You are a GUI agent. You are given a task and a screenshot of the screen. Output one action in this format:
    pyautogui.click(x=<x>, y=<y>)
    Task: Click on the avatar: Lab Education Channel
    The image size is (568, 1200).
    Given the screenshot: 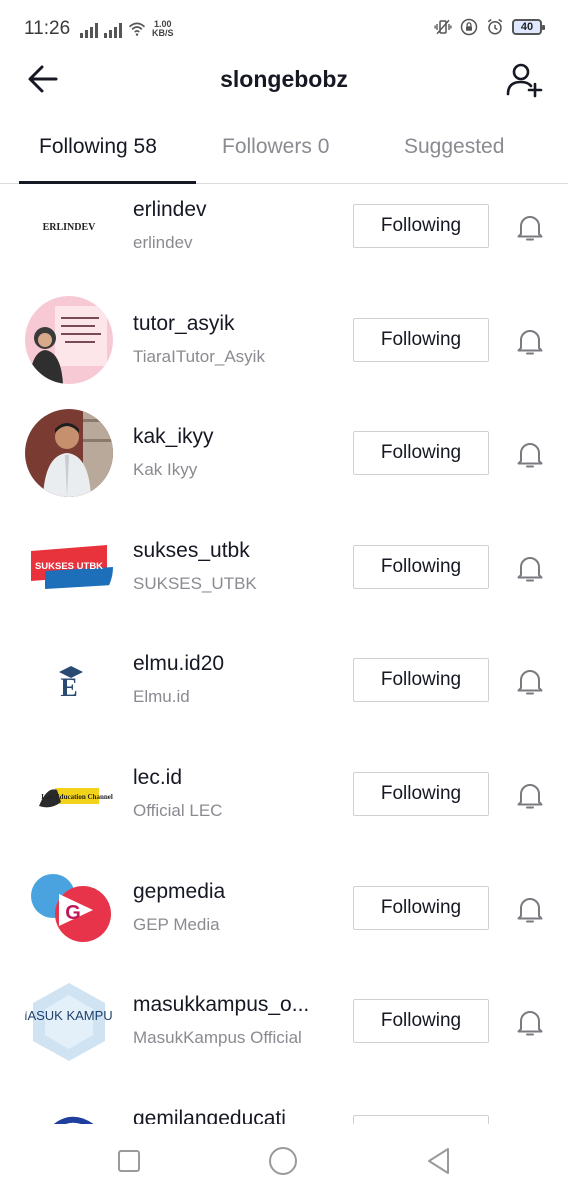 What is the action you would take?
    pyautogui.click(x=69, y=794)
    